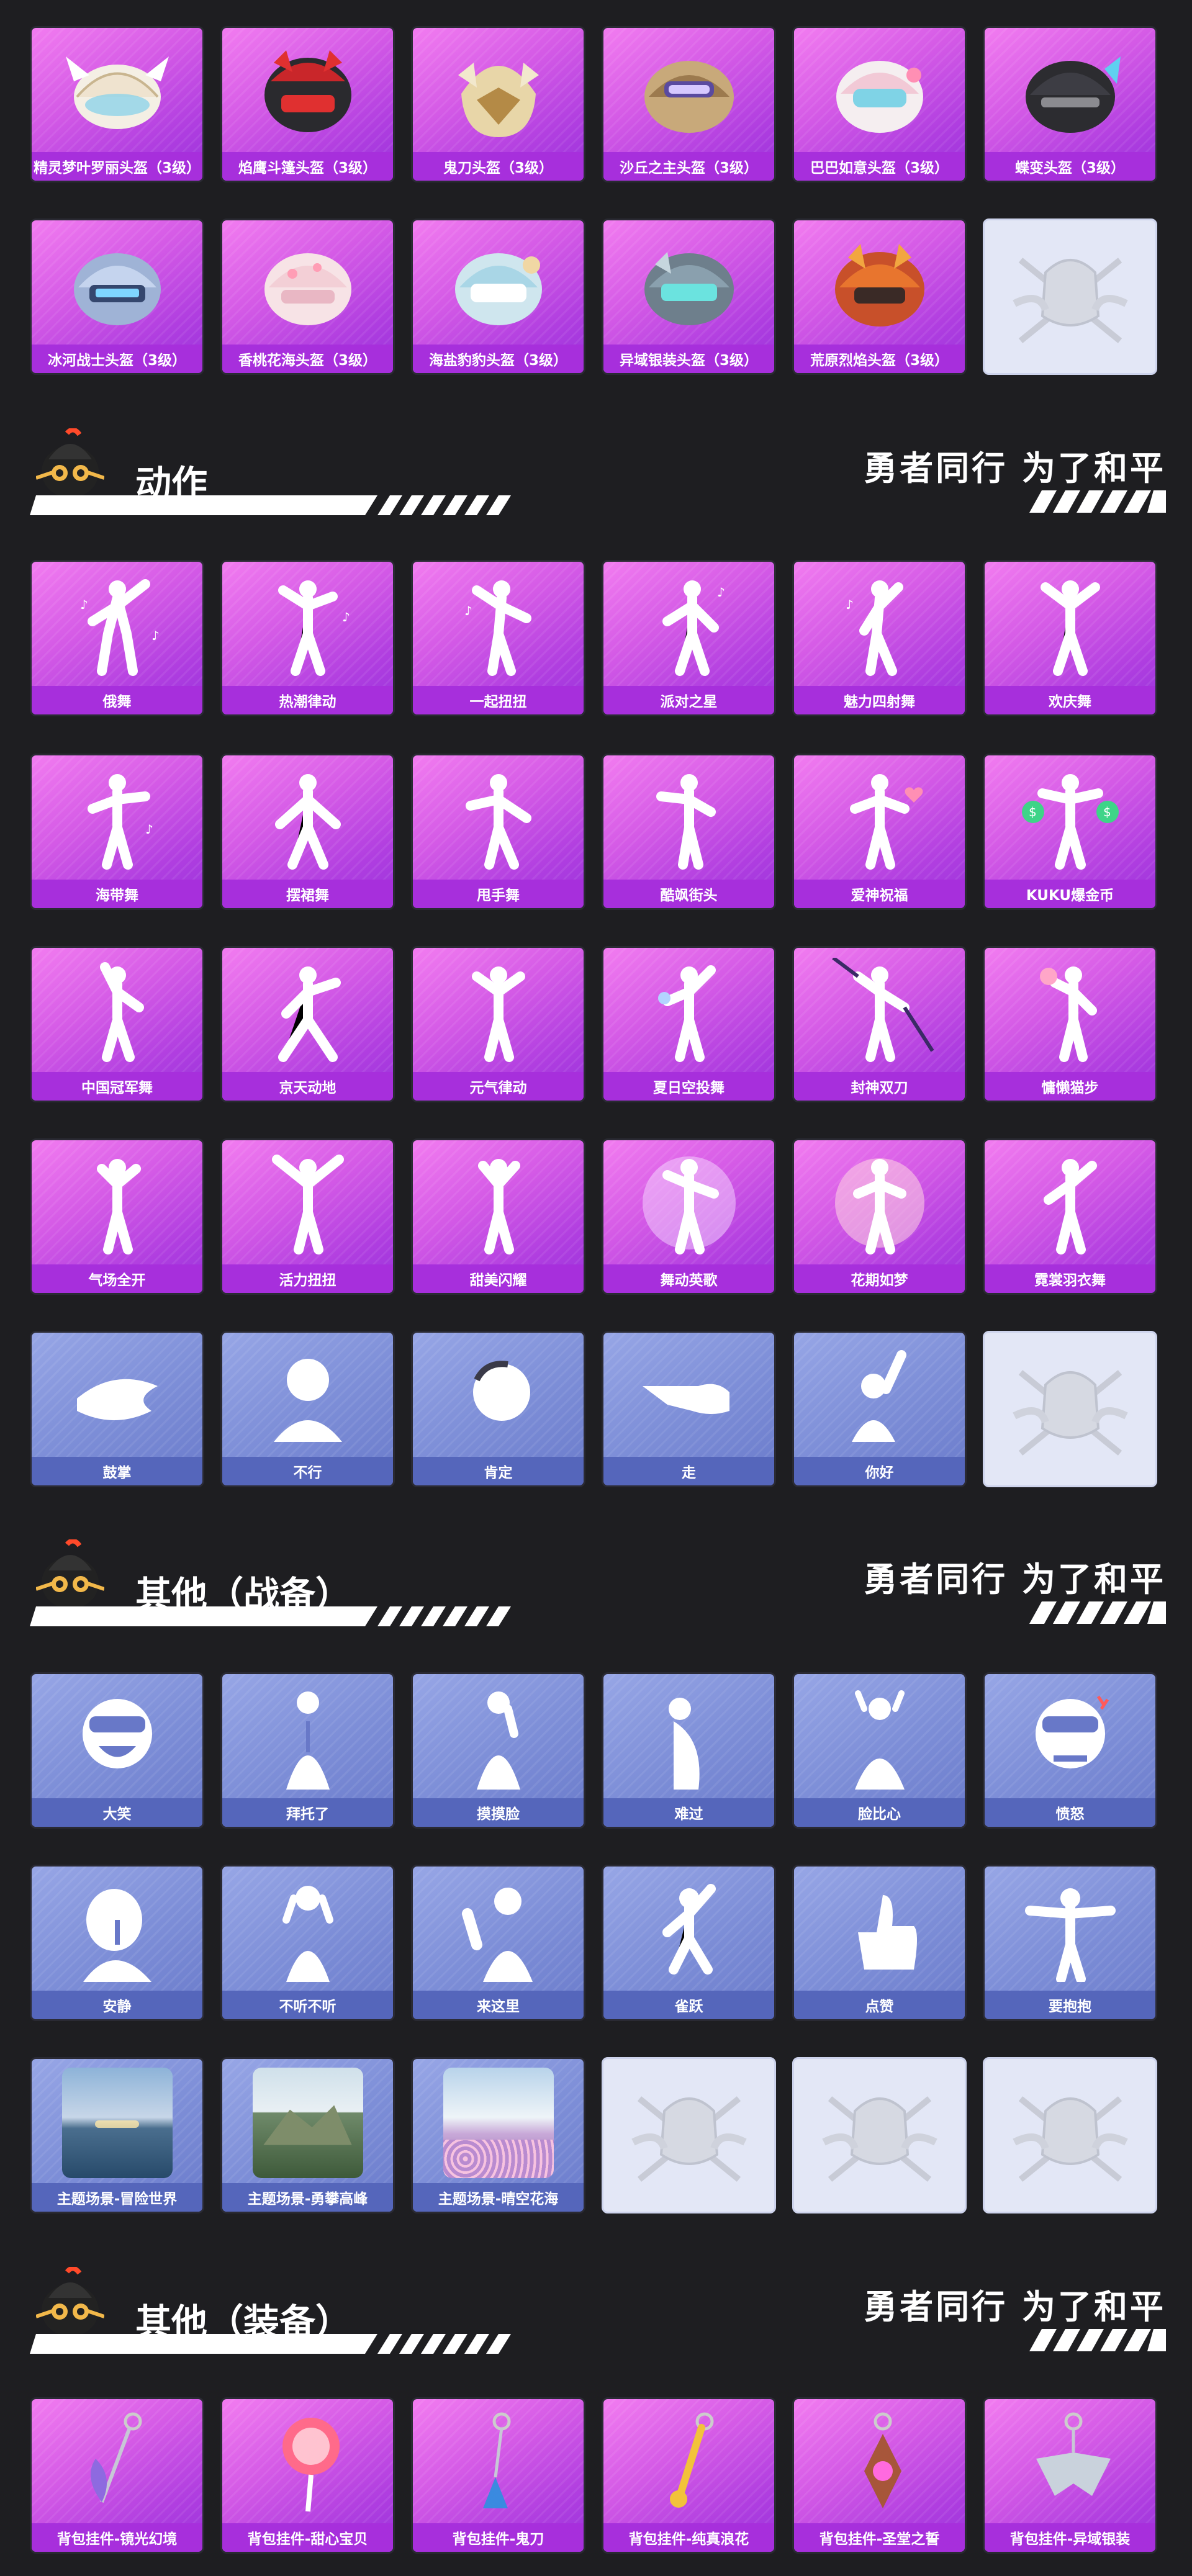 This screenshot has height=2576, width=1192. I want to click on item-card: 香桃花海头盔（3级）, so click(307, 296).